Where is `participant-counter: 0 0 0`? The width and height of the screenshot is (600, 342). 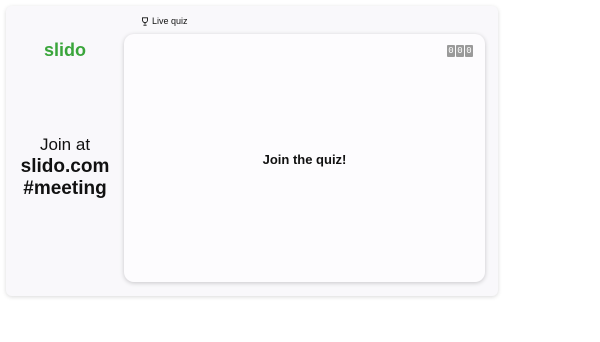
participant-counter: 0 0 0 is located at coordinates (460, 51).